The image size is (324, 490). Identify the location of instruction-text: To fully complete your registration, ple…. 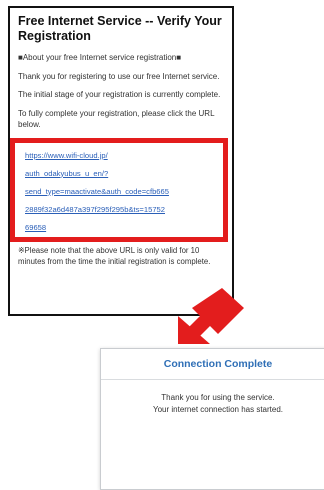
(116, 119).